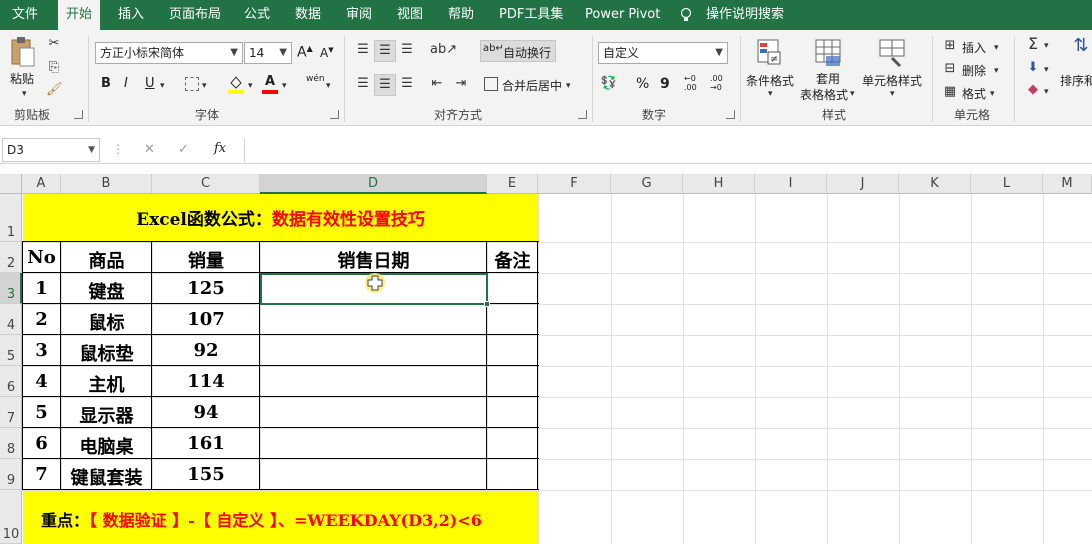  I want to click on shrink-font-button: A▼, so click(327, 53).